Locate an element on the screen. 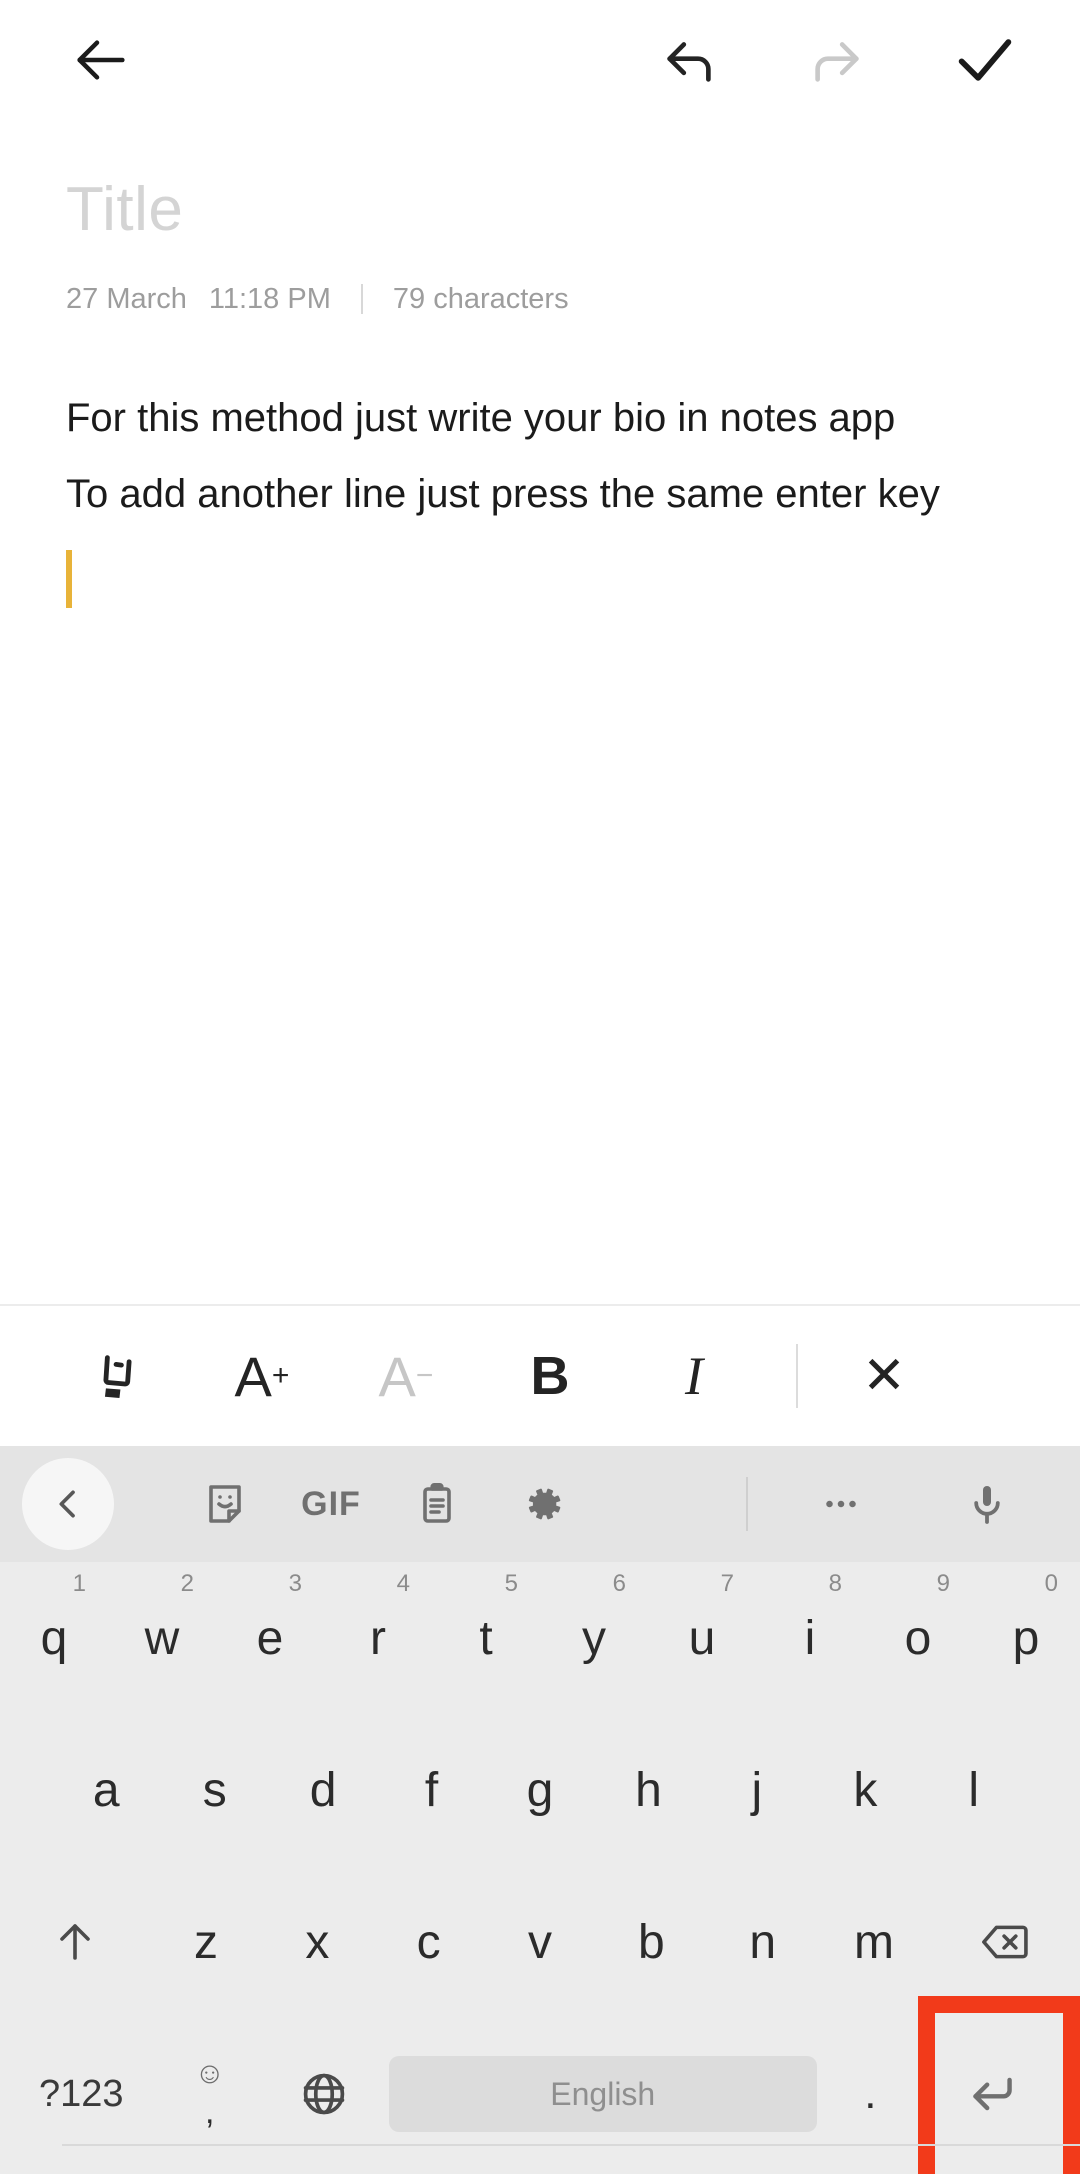 The width and height of the screenshot is (1080, 2174). key-label: p is located at coordinates (1026, 1638).